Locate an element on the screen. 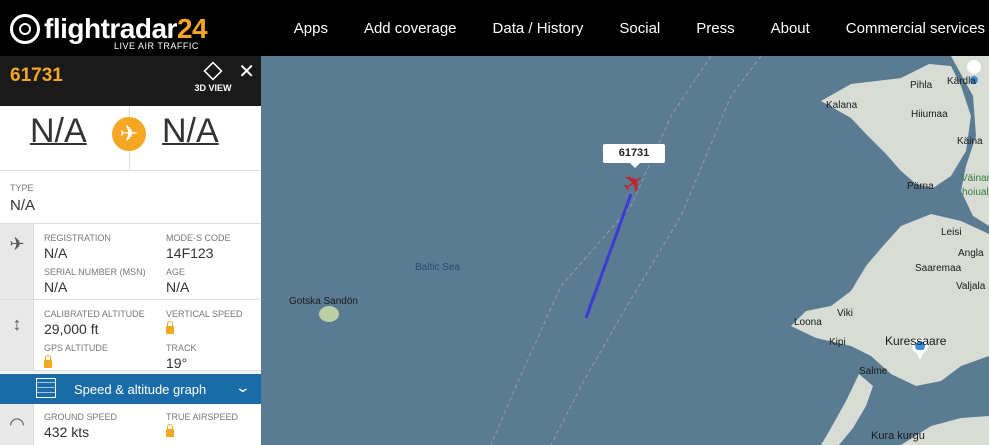  chevron-down-icon: ⌄ is located at coordinates (243, 387).